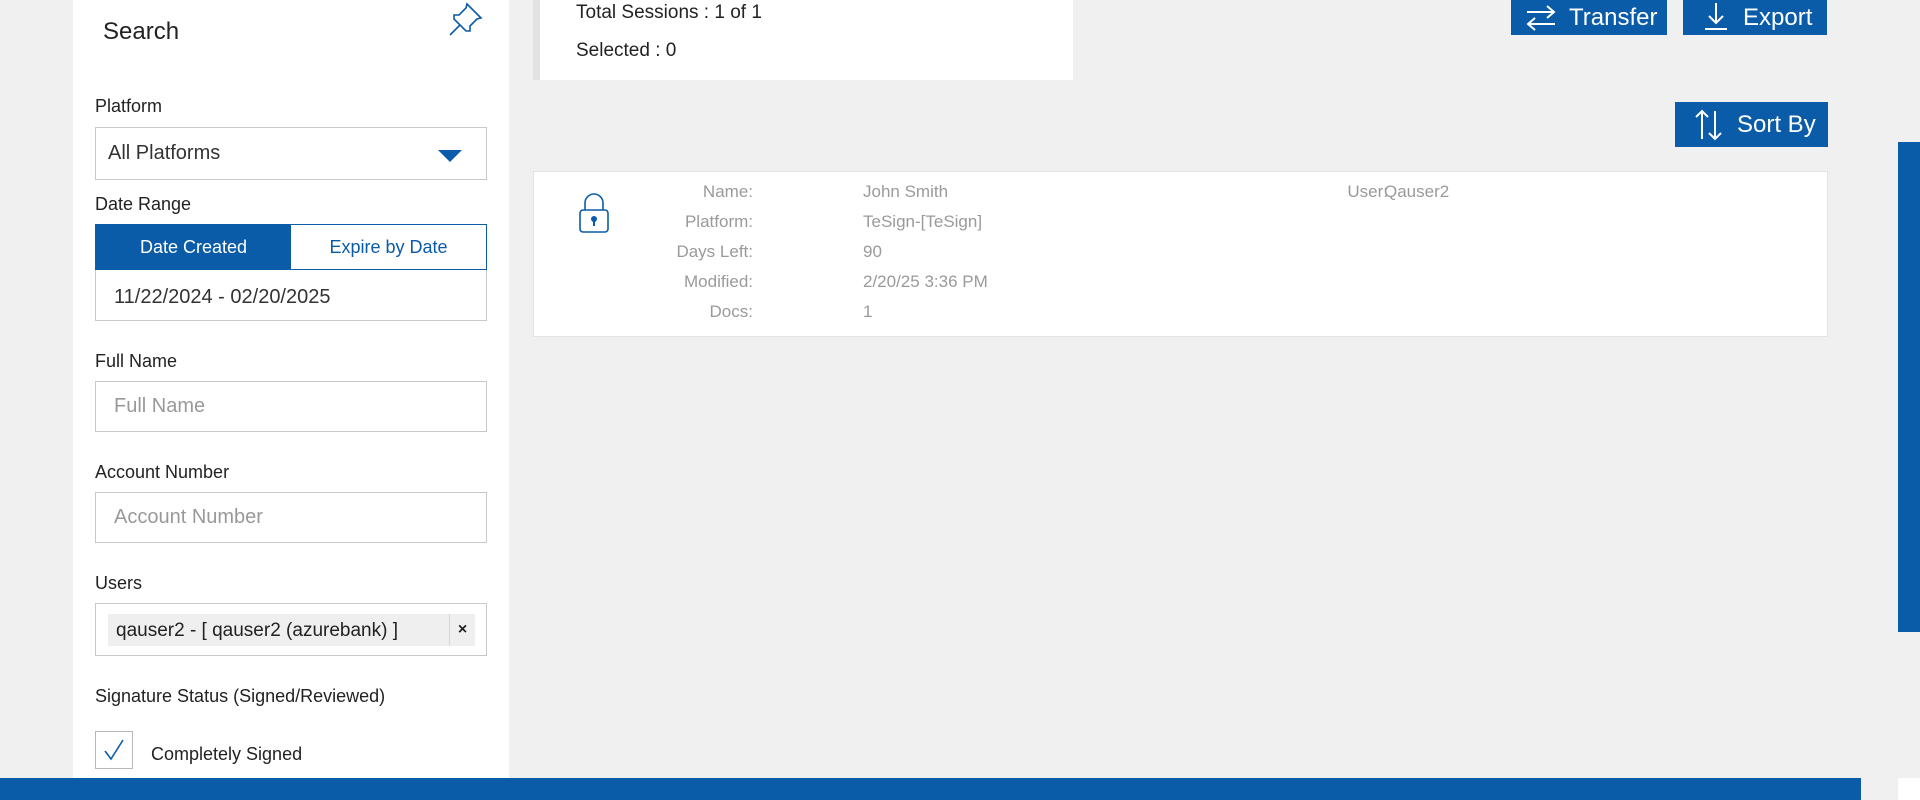  I want to click on transfer-label: Transfer, so click(1613, 17).